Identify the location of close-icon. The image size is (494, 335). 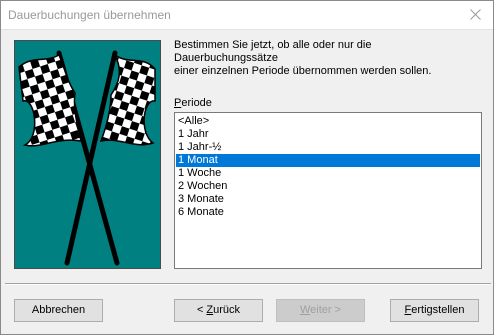
(475, 14).